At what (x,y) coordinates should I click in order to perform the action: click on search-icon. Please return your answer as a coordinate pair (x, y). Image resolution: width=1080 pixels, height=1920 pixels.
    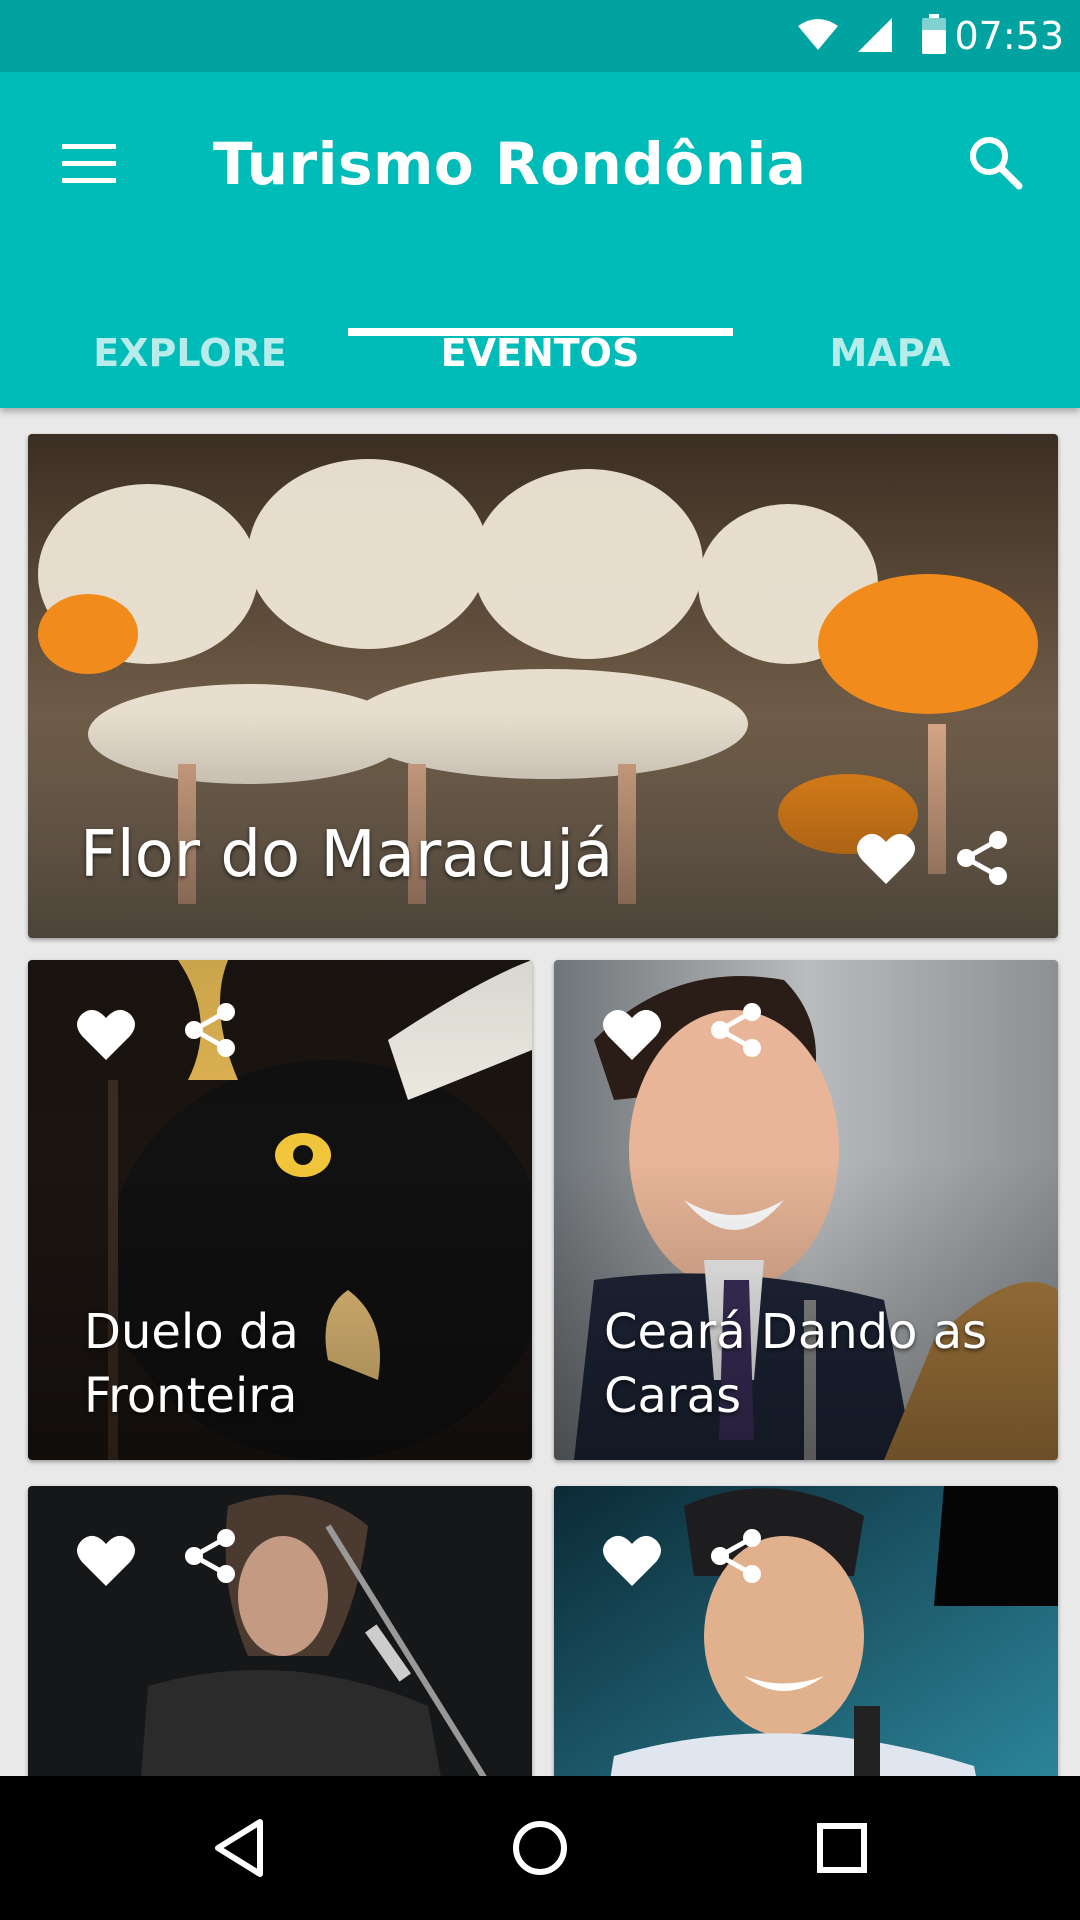
    Looking at the image, I should click on (995, 162).